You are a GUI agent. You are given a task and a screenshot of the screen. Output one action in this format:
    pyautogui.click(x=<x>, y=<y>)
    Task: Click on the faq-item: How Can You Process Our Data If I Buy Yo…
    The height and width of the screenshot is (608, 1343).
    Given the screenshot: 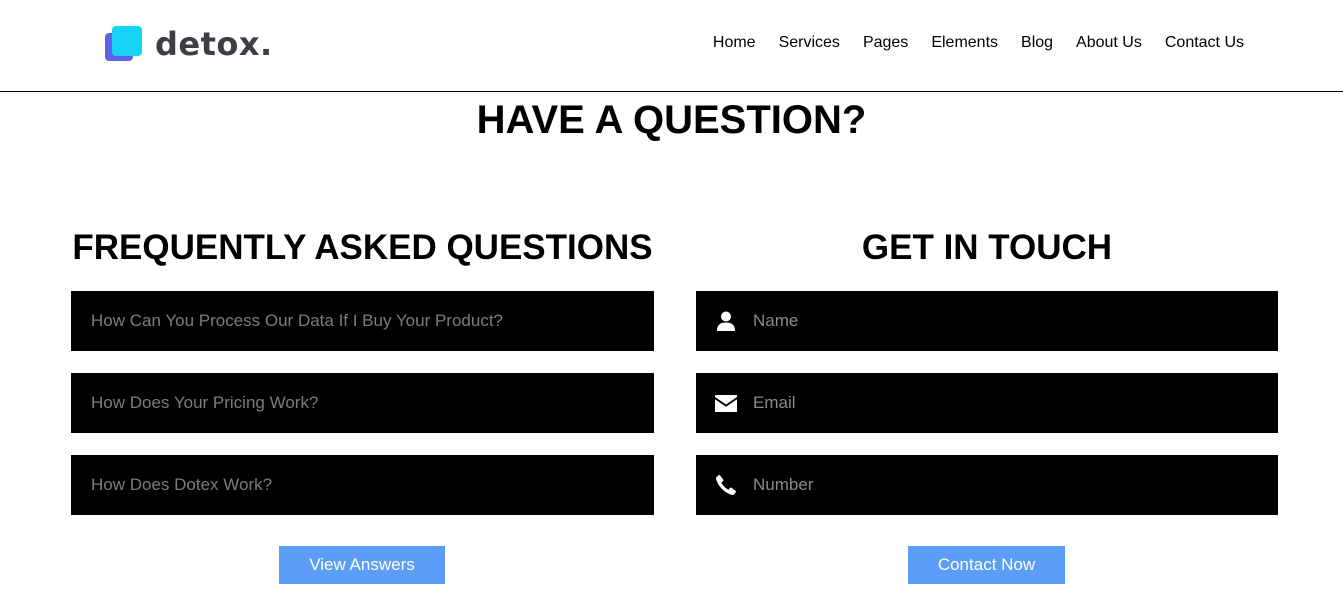 What is the action you would take?
    pyautogui.click(x=362, y=321)
    